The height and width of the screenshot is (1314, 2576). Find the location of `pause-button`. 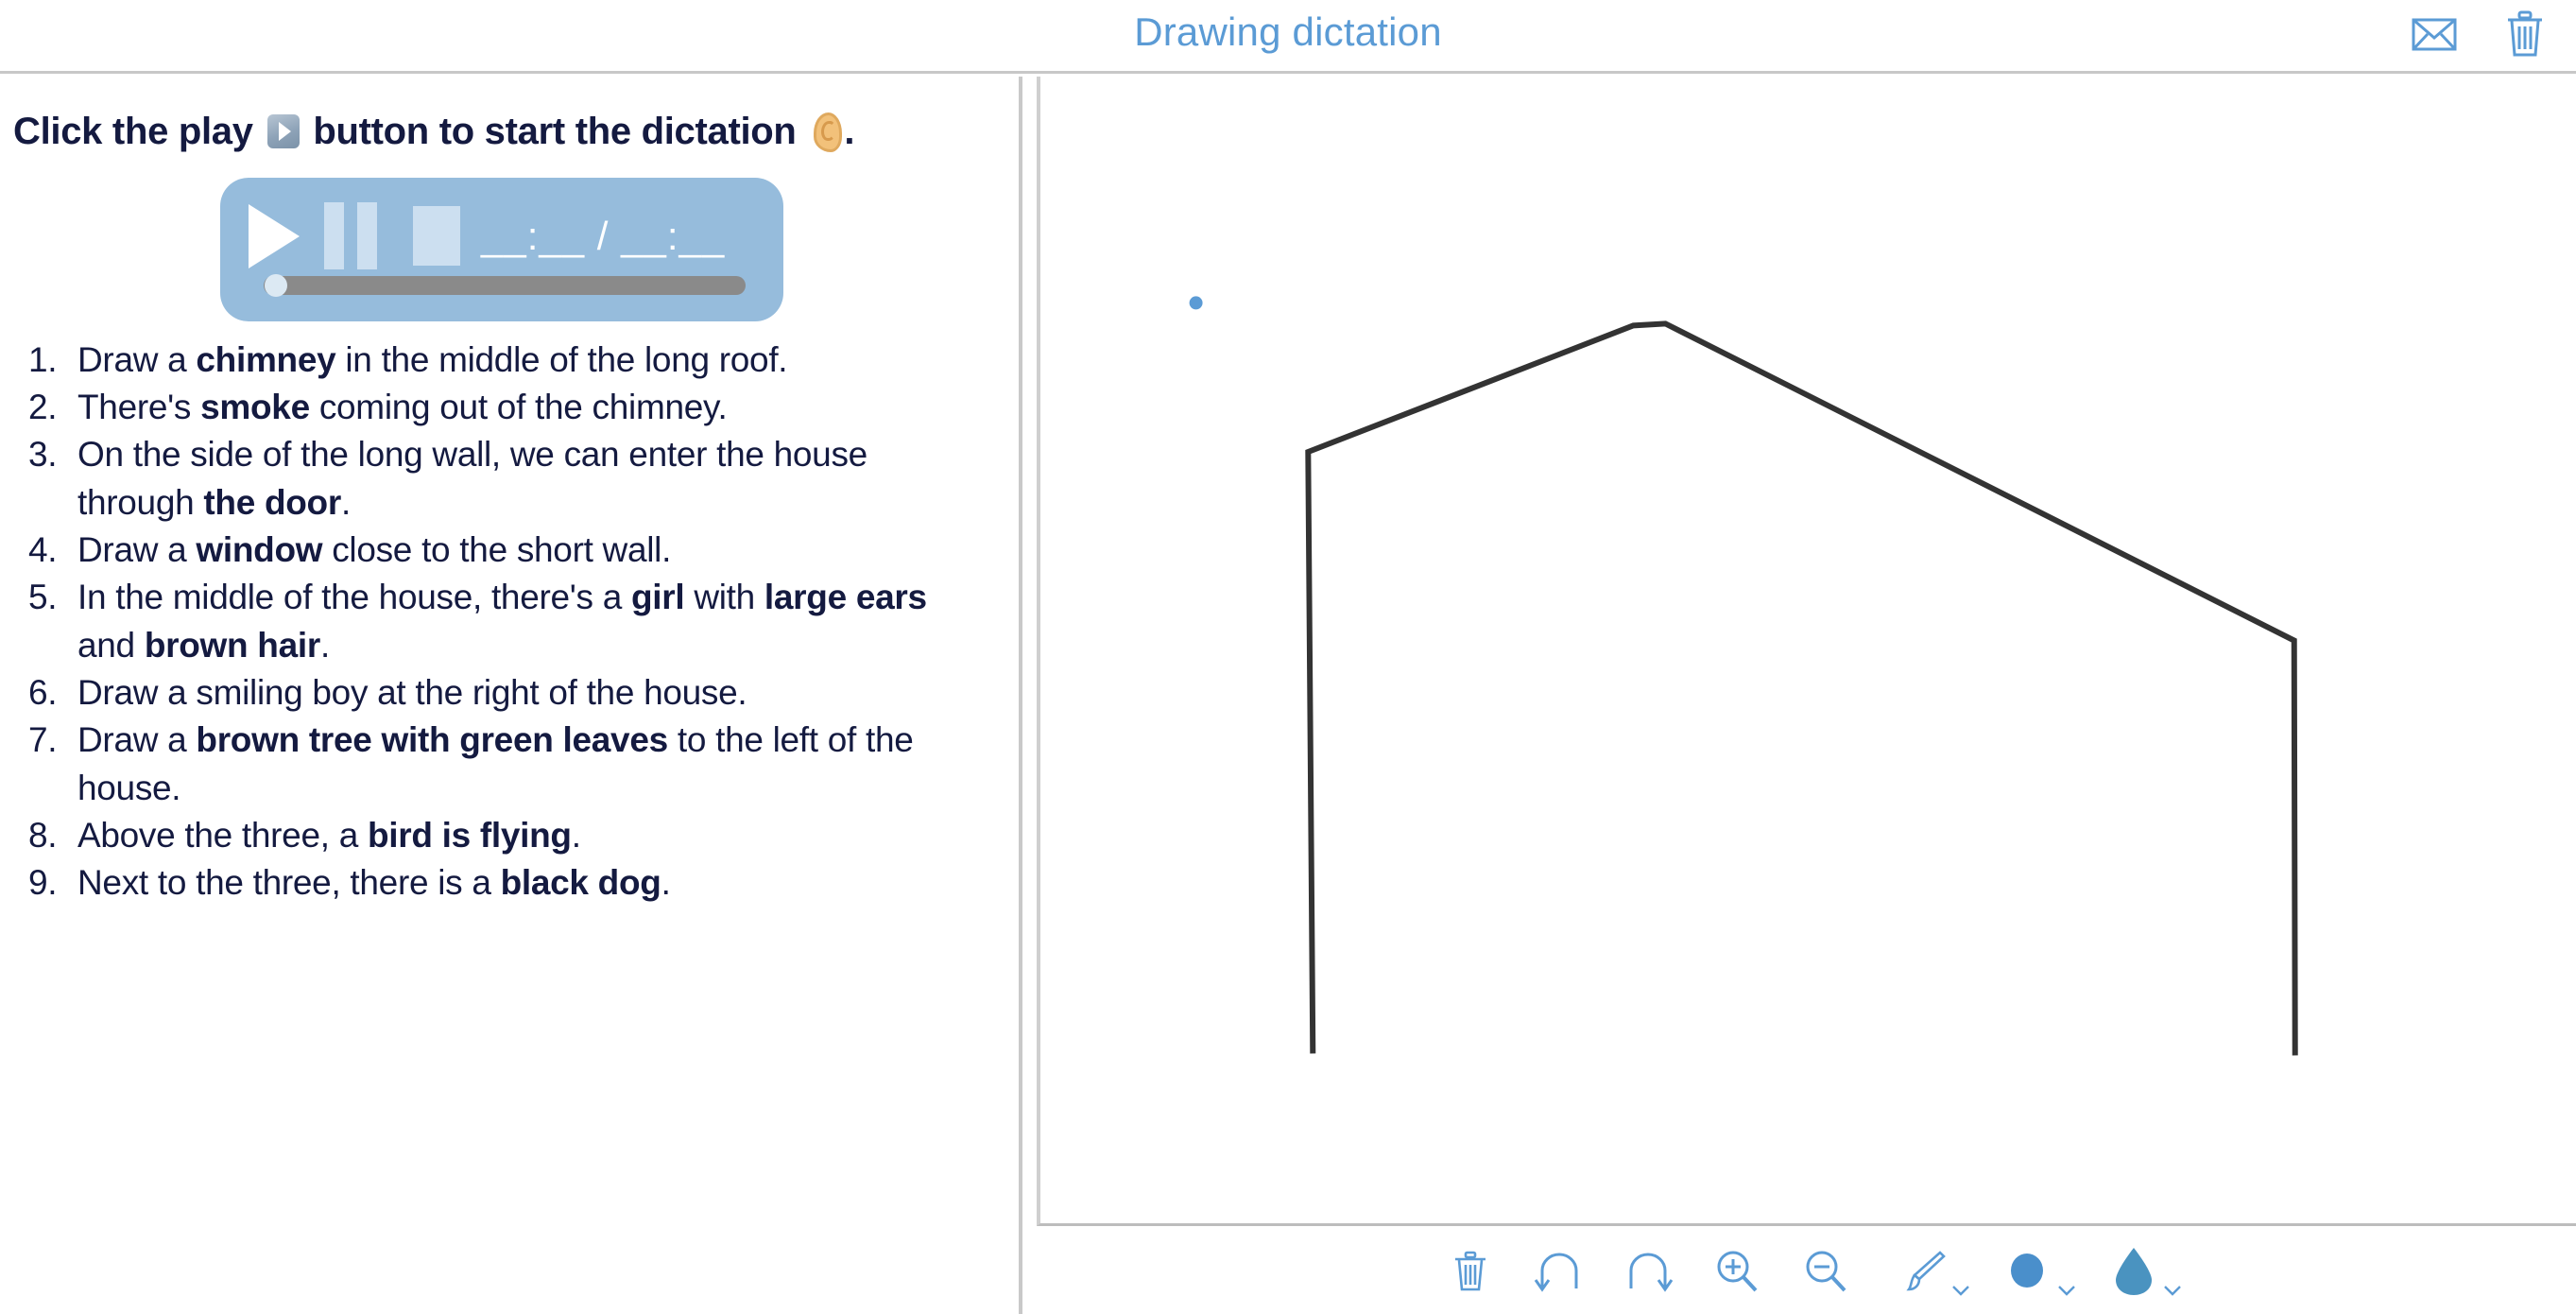

pause-button is located at coordinates (350, 236).